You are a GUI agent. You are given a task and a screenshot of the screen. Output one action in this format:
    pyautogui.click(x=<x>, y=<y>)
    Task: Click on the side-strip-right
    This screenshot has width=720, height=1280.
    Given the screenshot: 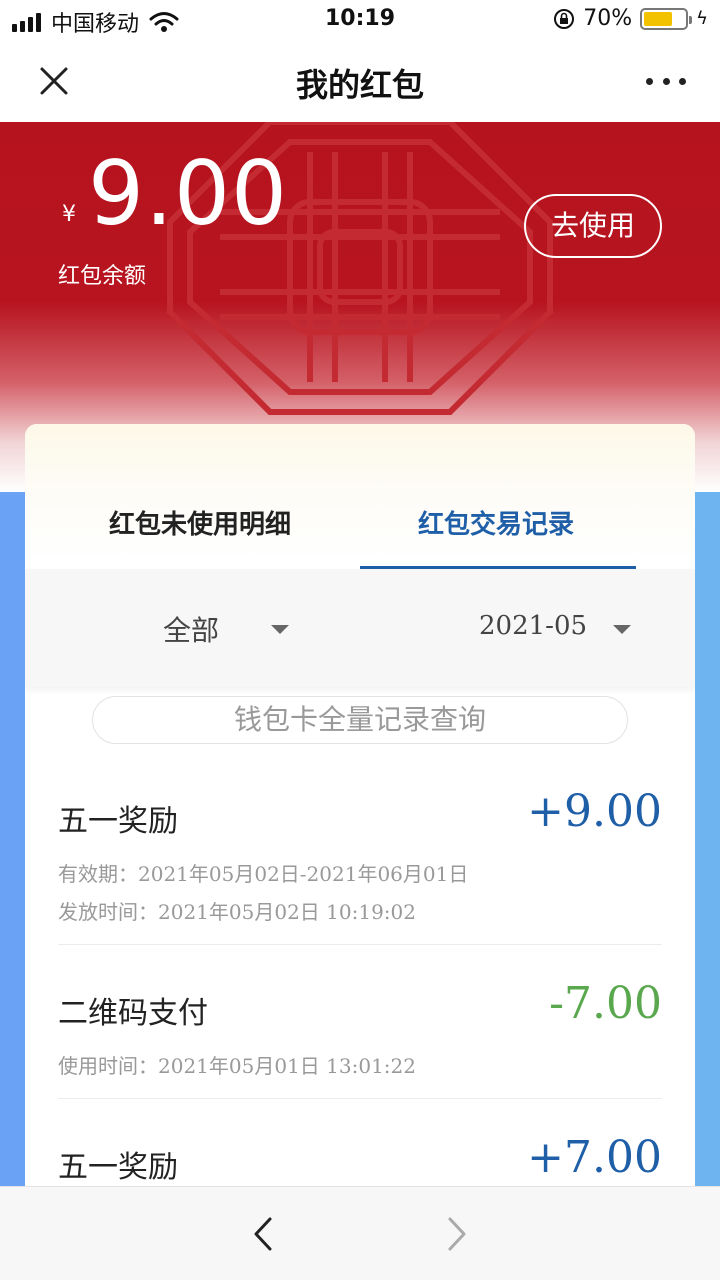 What is the action you would take?
    pyautogui.click(x=707, y=839)
    